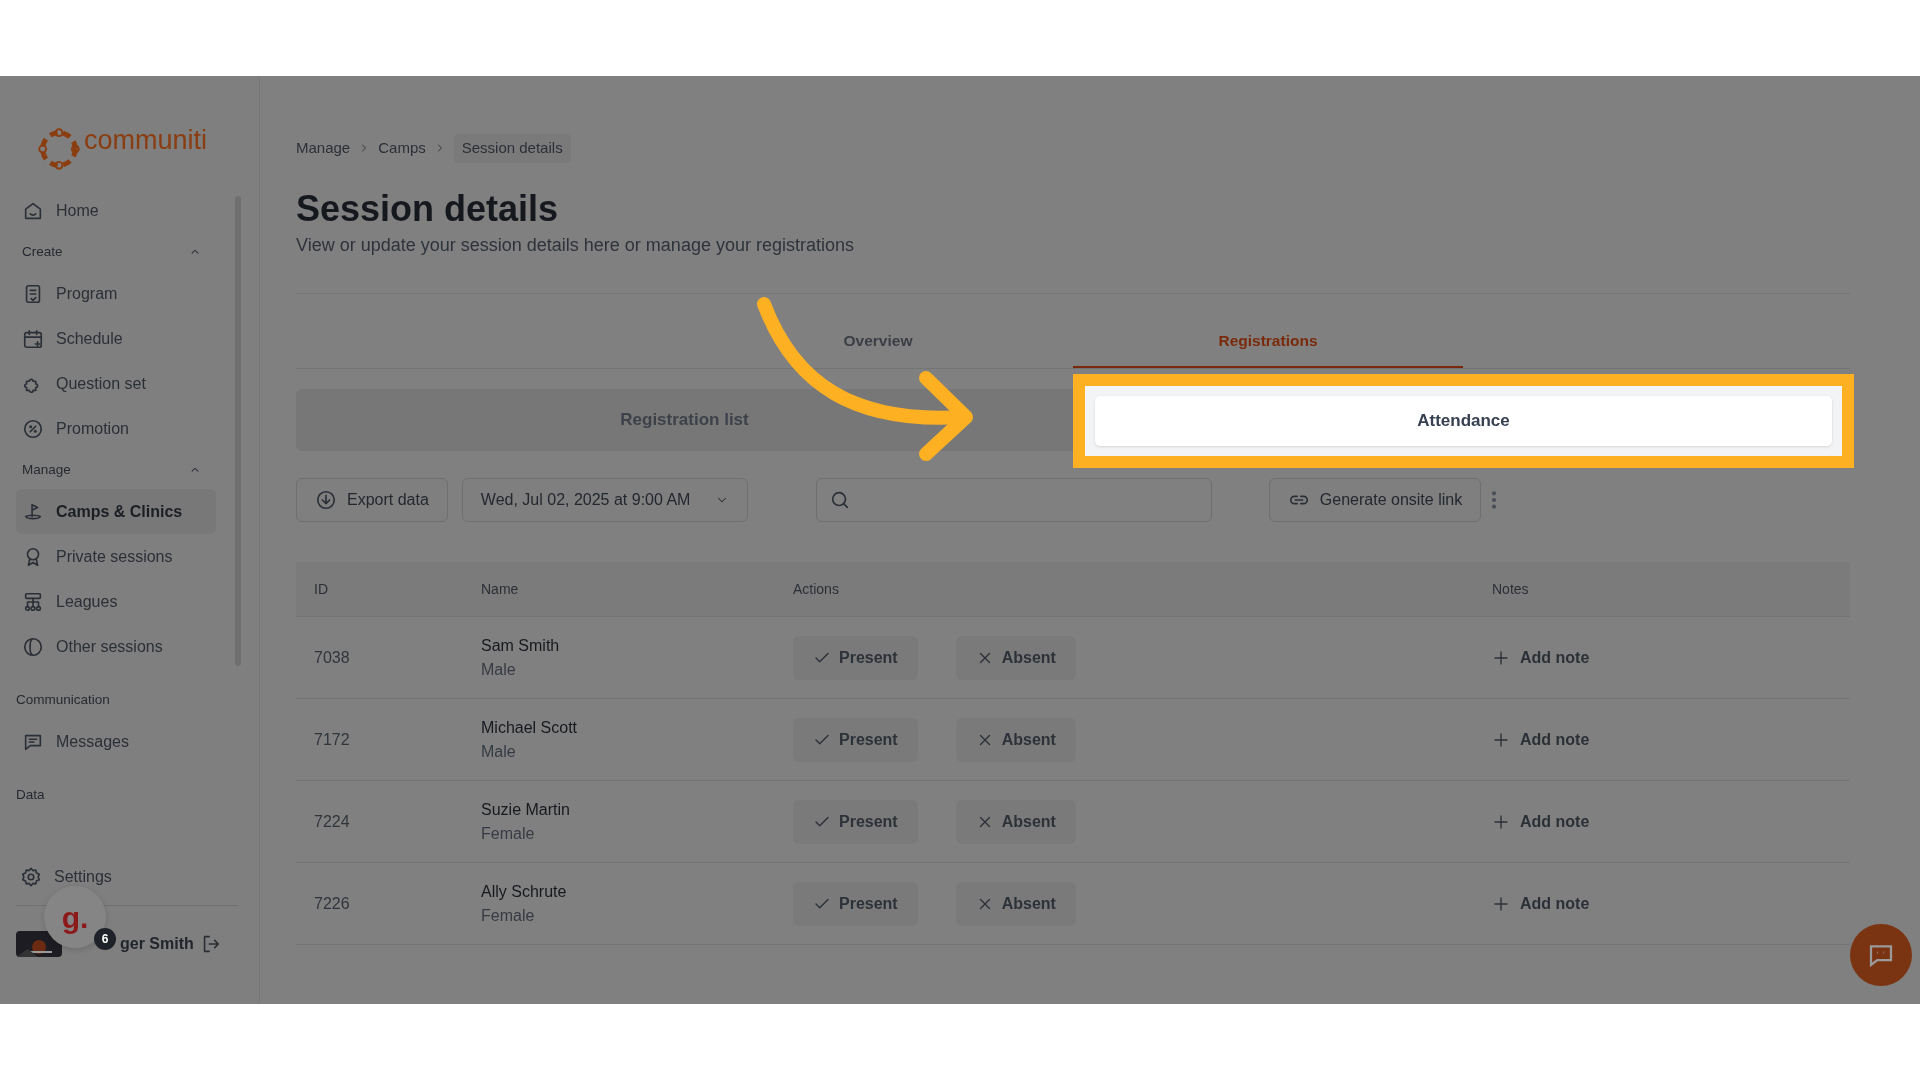 The image size is (1920, 1080). Describe the element at coordinates (116, 646) in the screenshot. I see `sidebar-item: Other sessions` at that location.